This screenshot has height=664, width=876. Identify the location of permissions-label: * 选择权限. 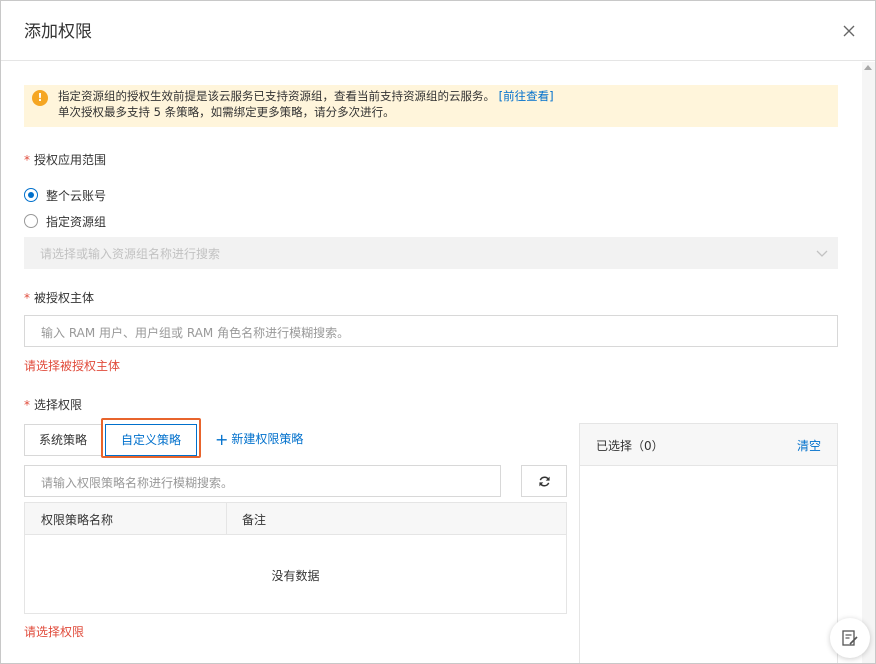
(53, 405).